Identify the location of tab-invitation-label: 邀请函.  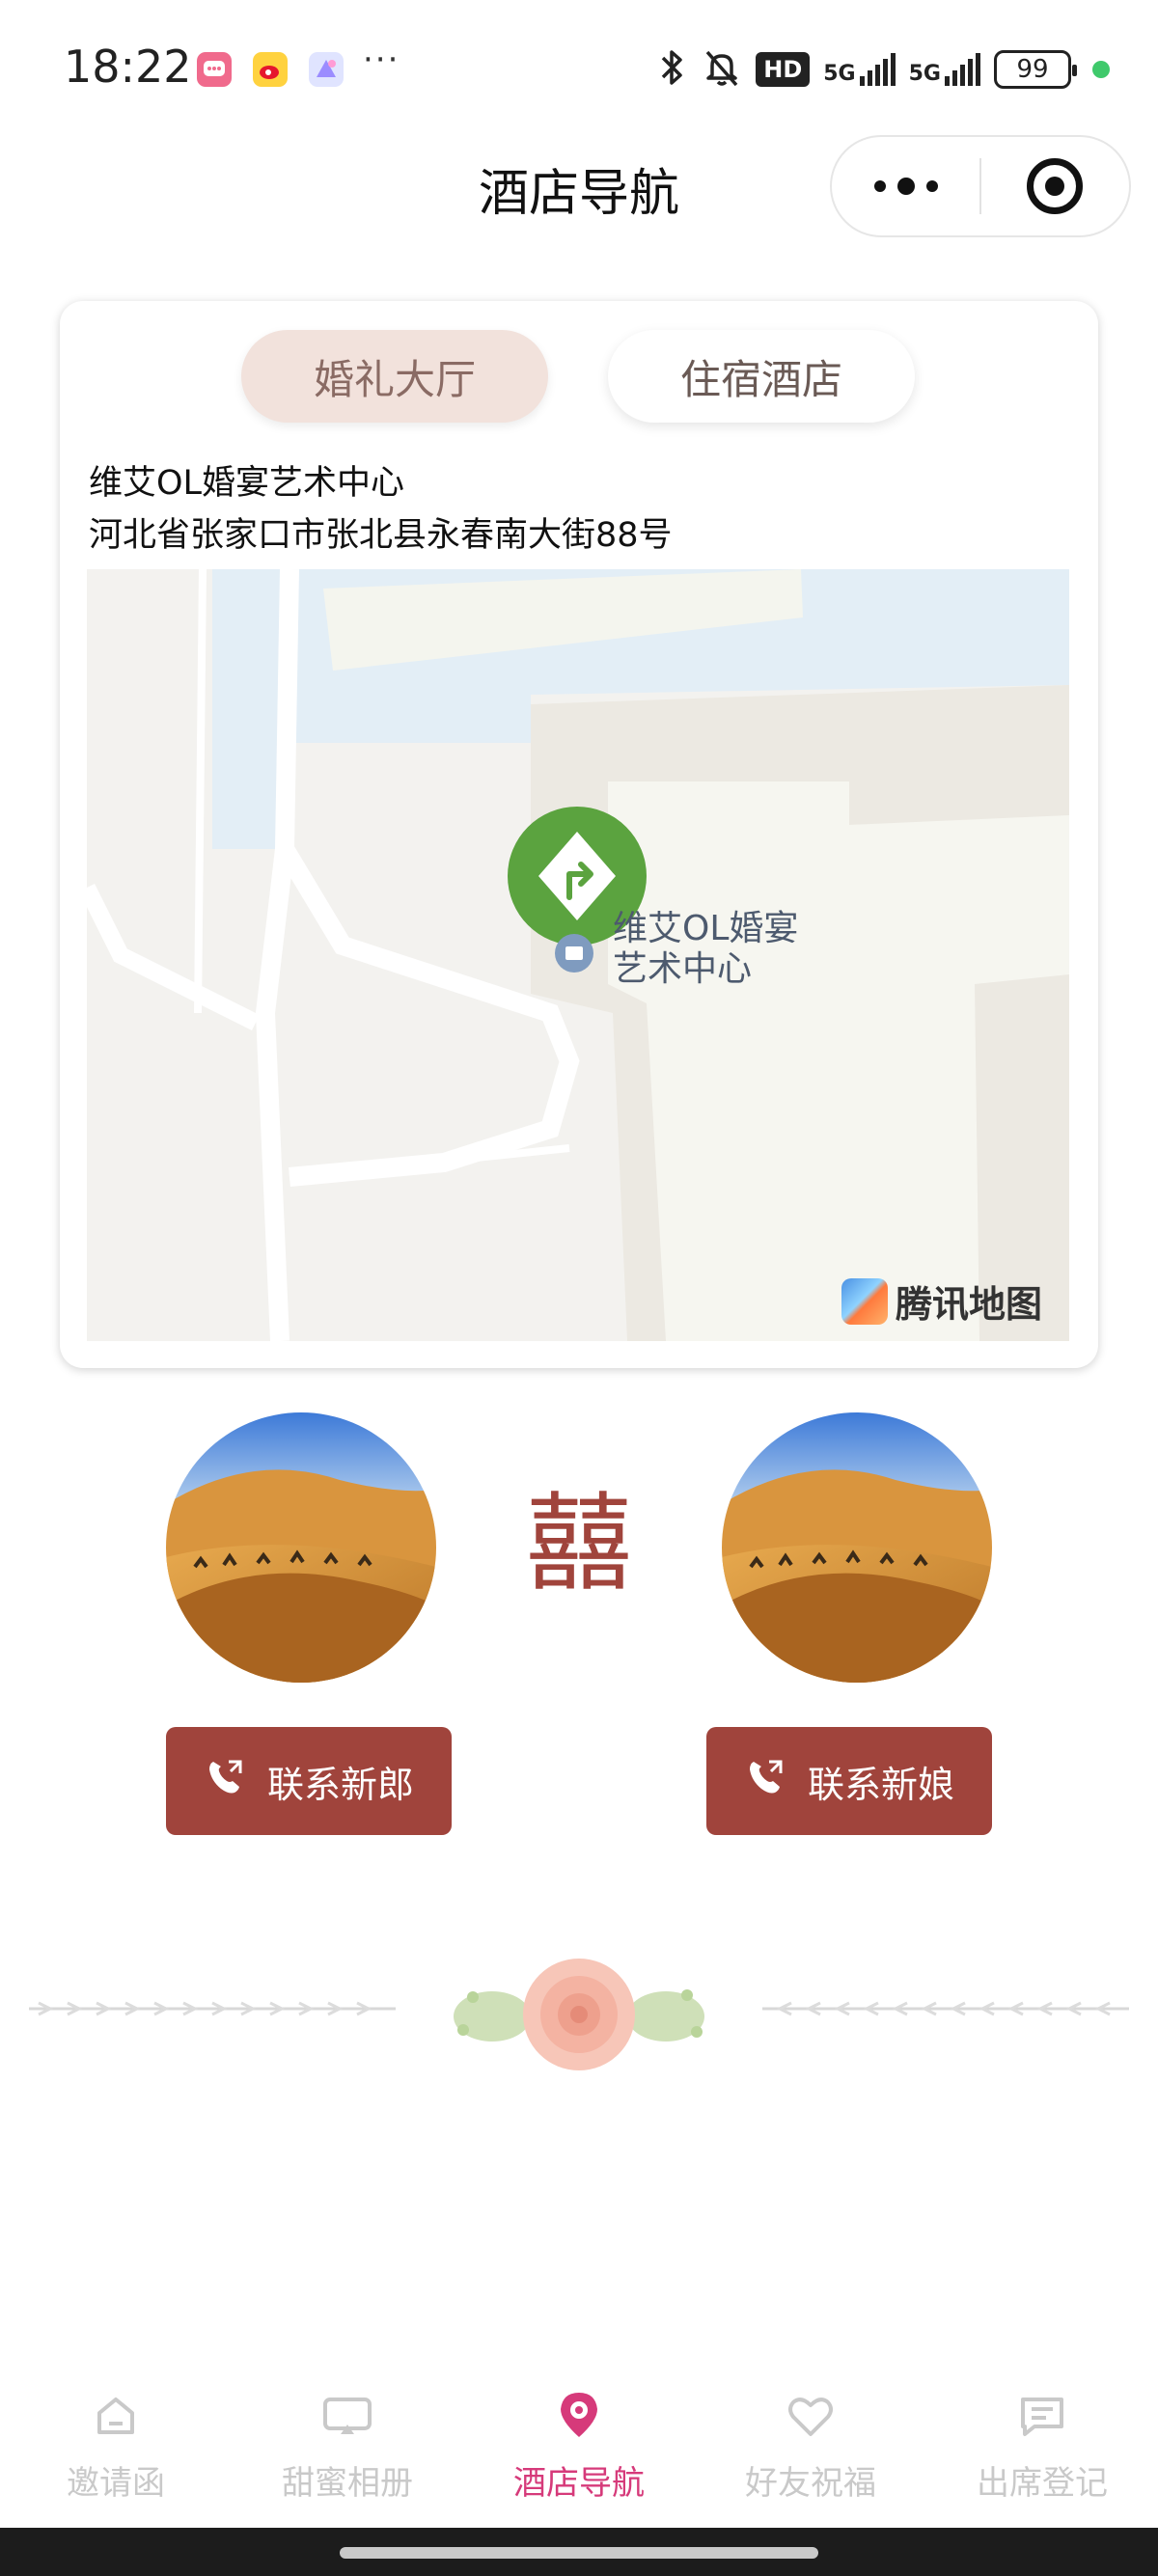
(116, 2483).